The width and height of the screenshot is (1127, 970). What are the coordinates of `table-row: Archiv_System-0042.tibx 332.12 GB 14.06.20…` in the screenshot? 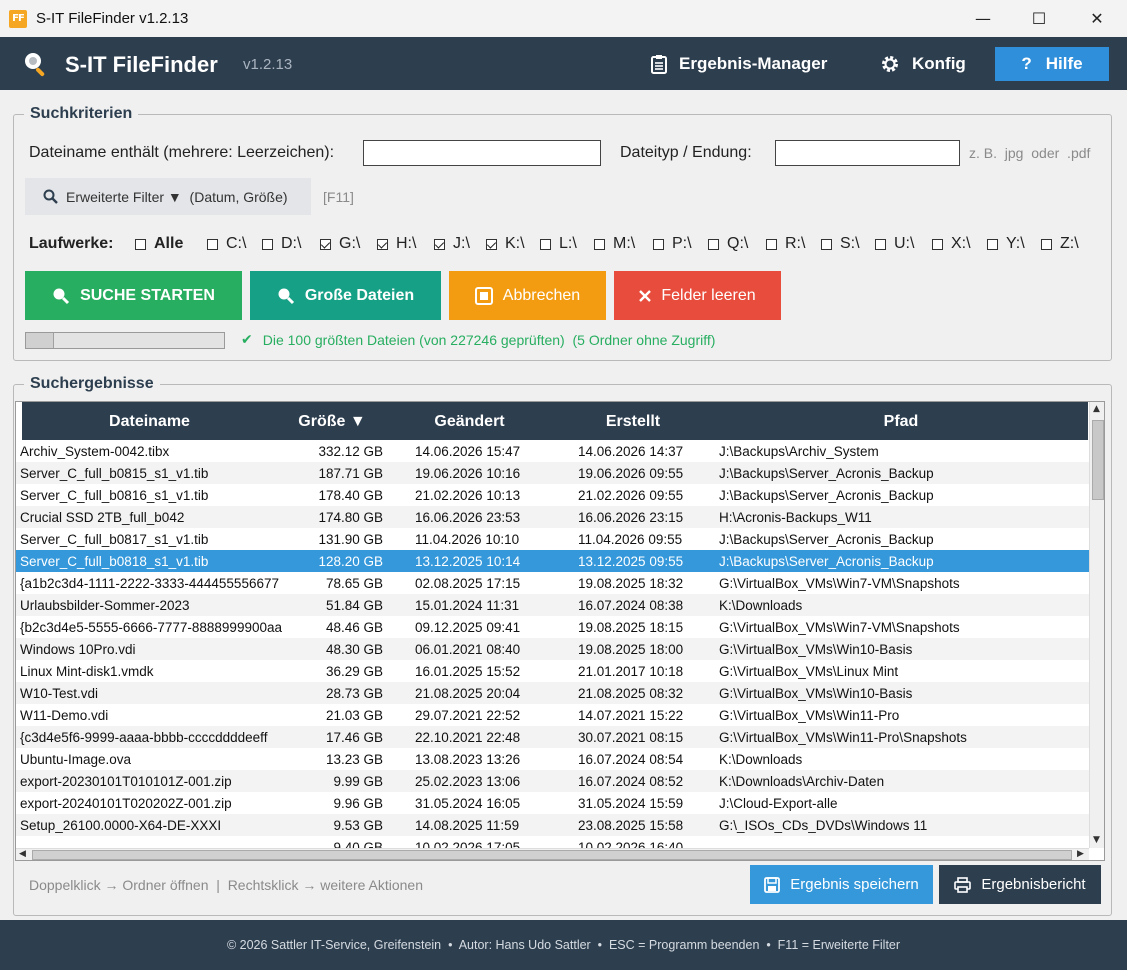 It's located at (552, 451).